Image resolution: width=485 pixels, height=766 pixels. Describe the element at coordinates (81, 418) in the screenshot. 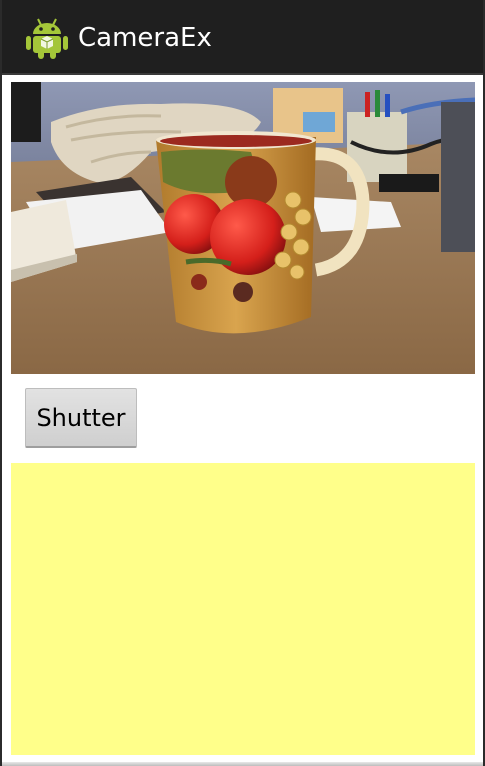

I see `shutter-button: Shutter` at that location.